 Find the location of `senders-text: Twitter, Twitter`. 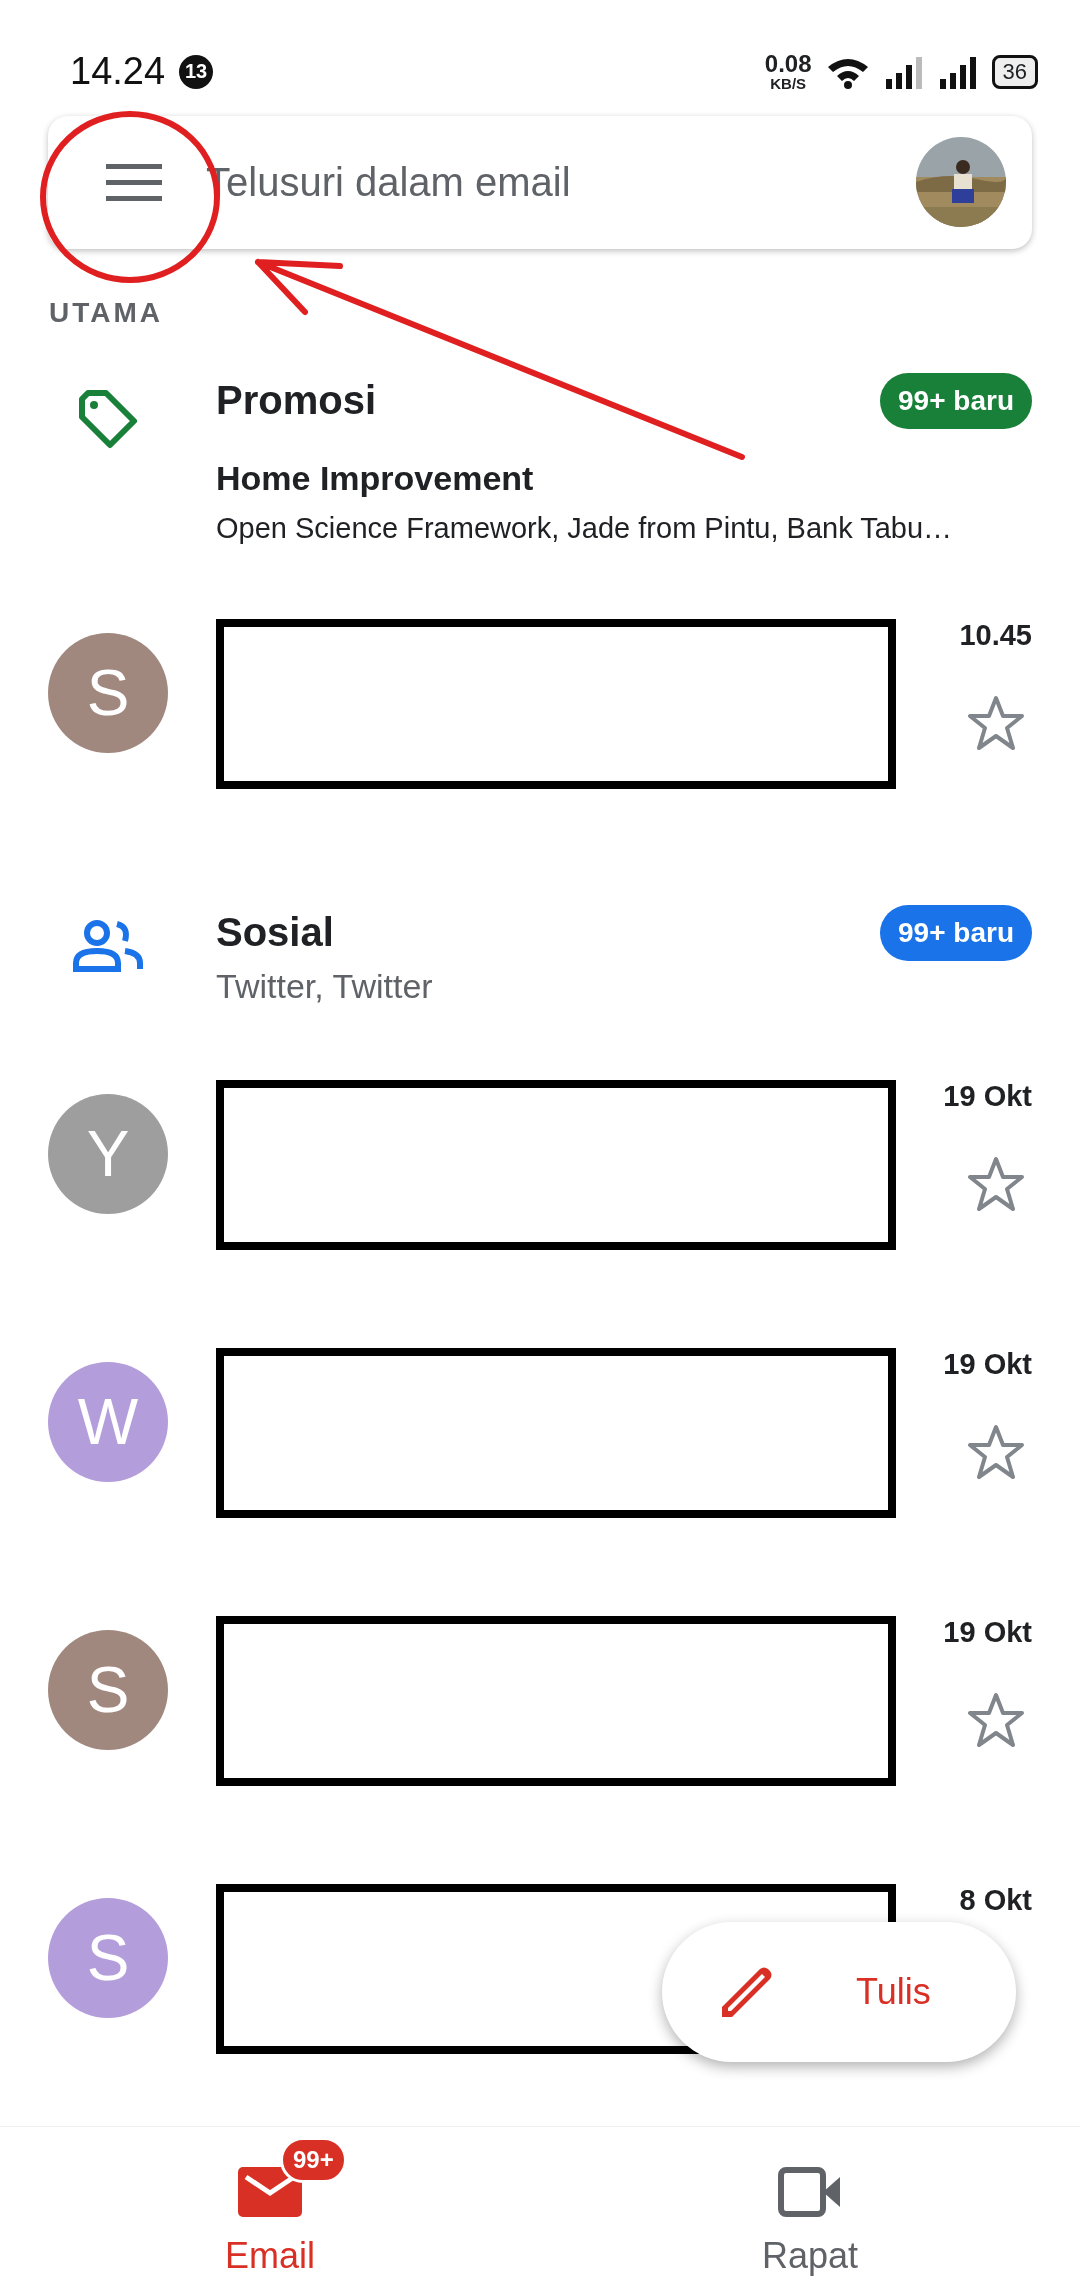

senders-text: Twitter, Twitter is located at coordinates (324, 986).